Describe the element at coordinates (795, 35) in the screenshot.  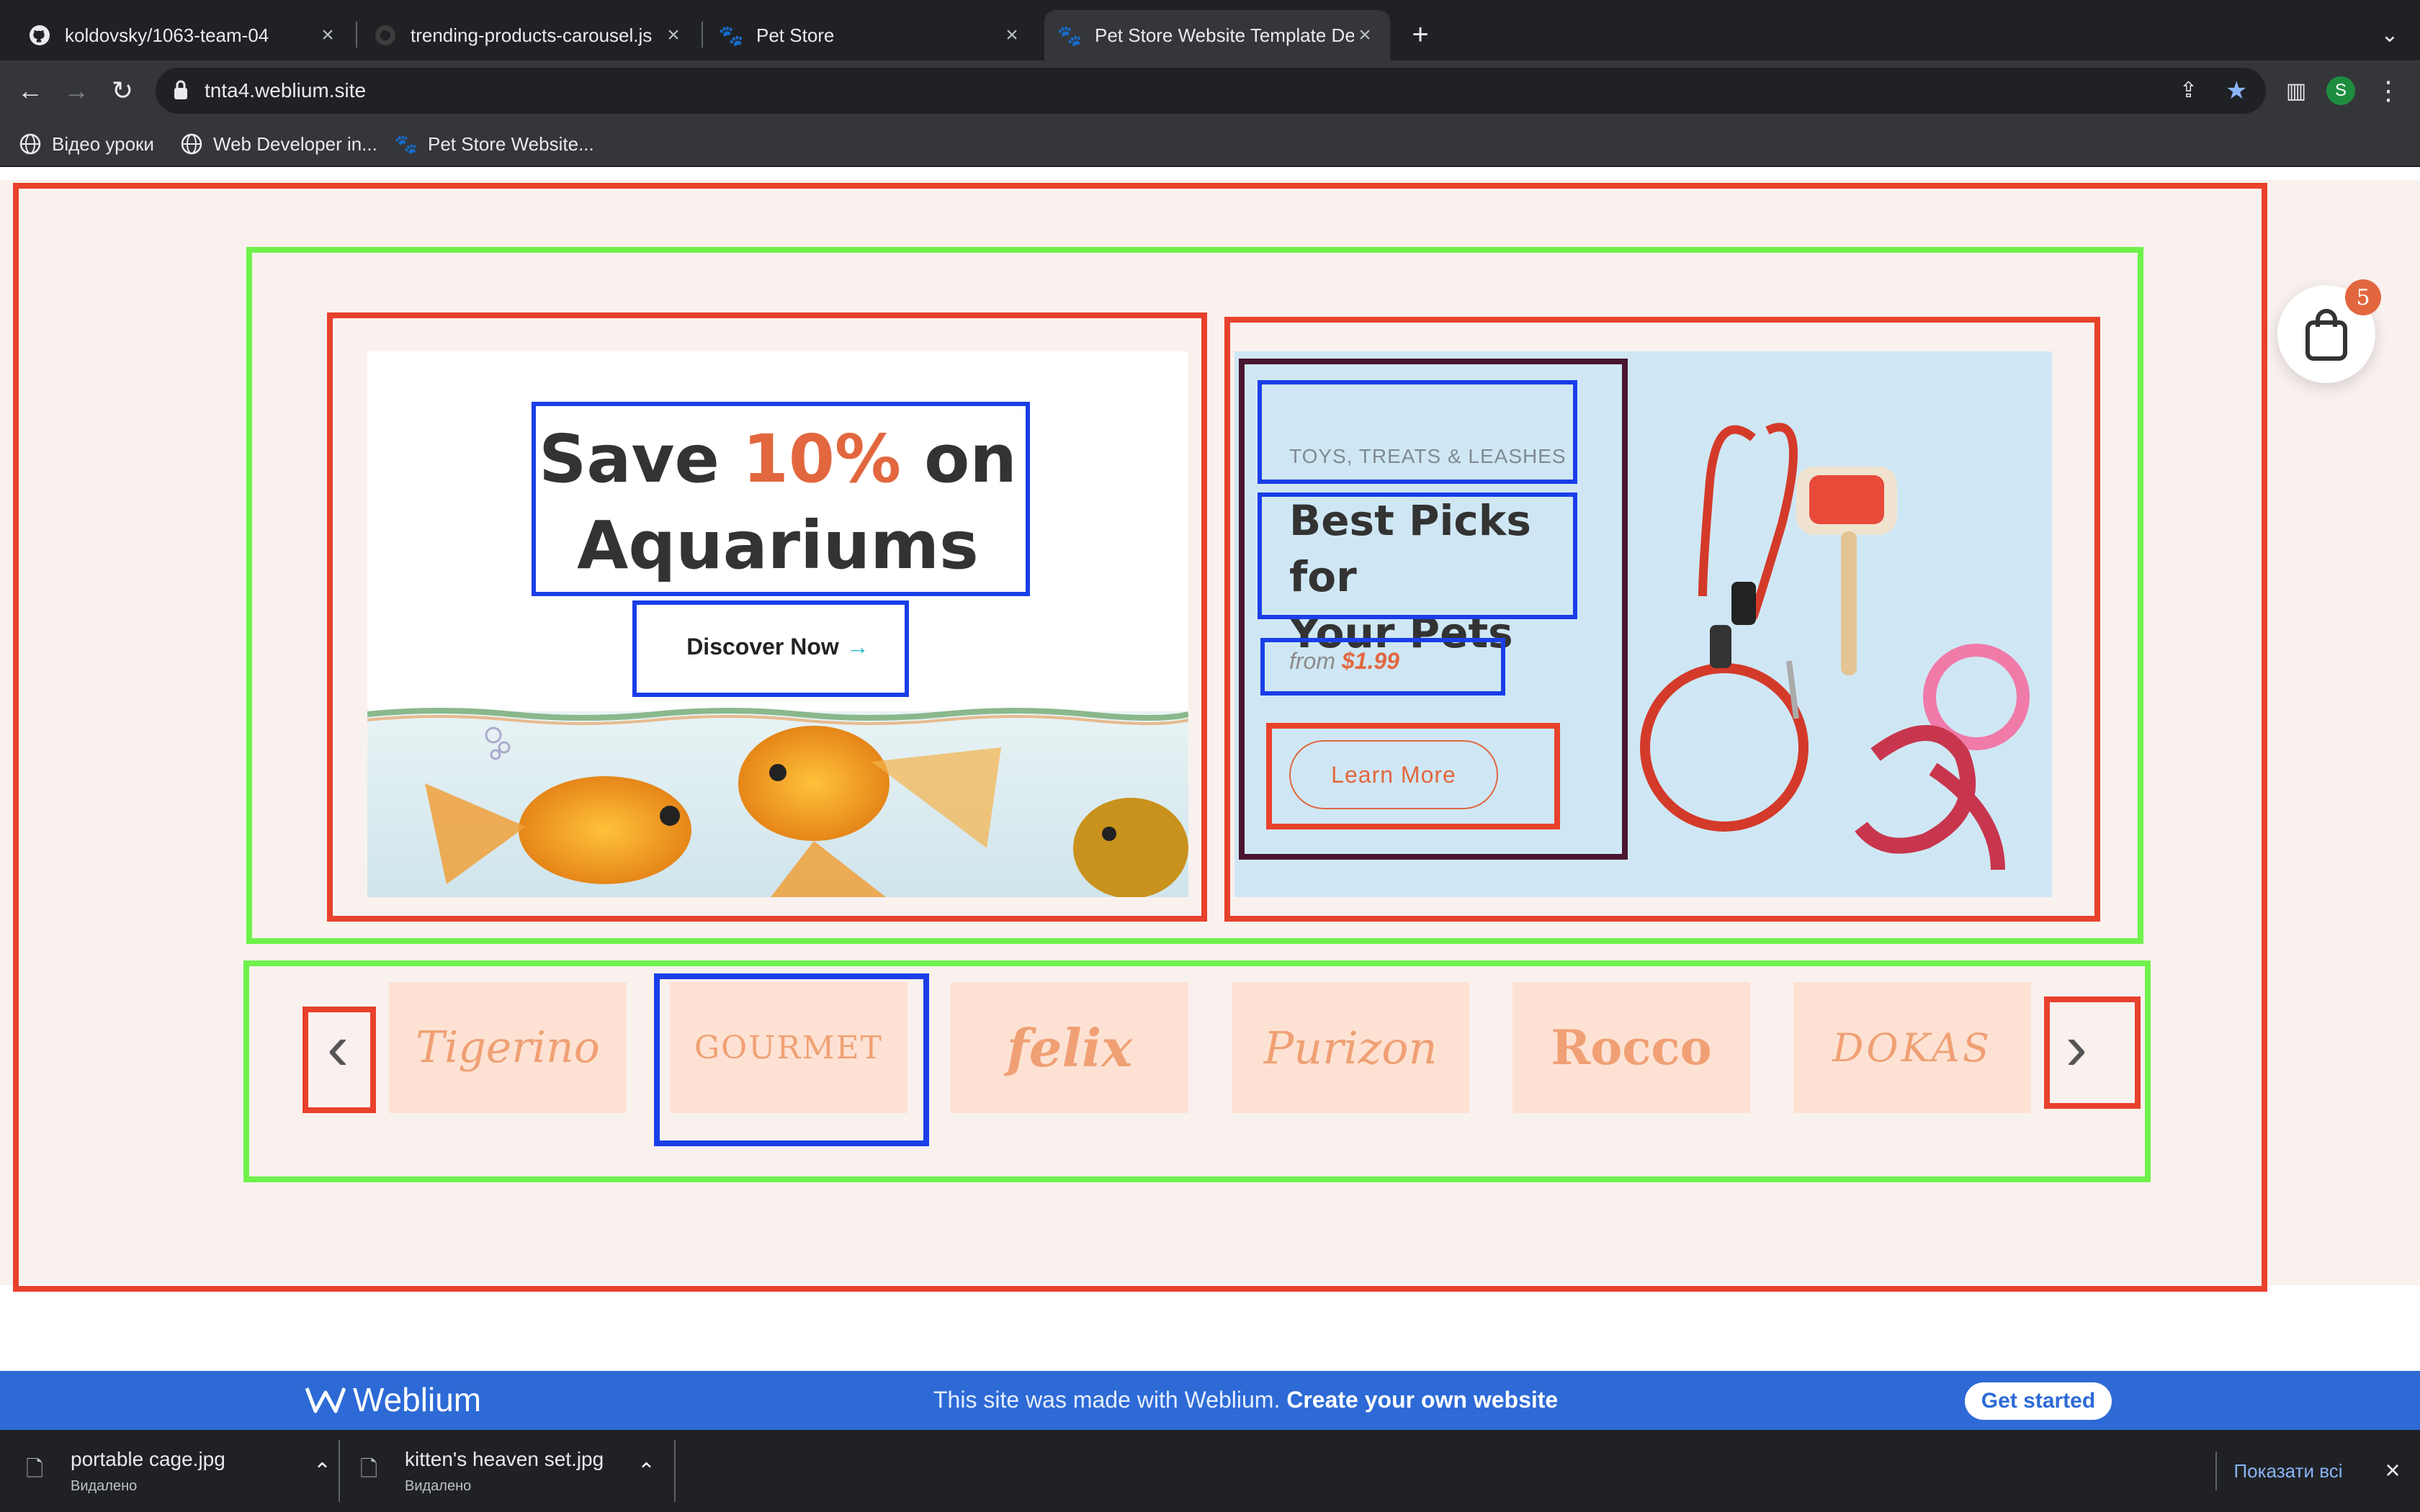
I see `tab-title: Pet Store` at that location.